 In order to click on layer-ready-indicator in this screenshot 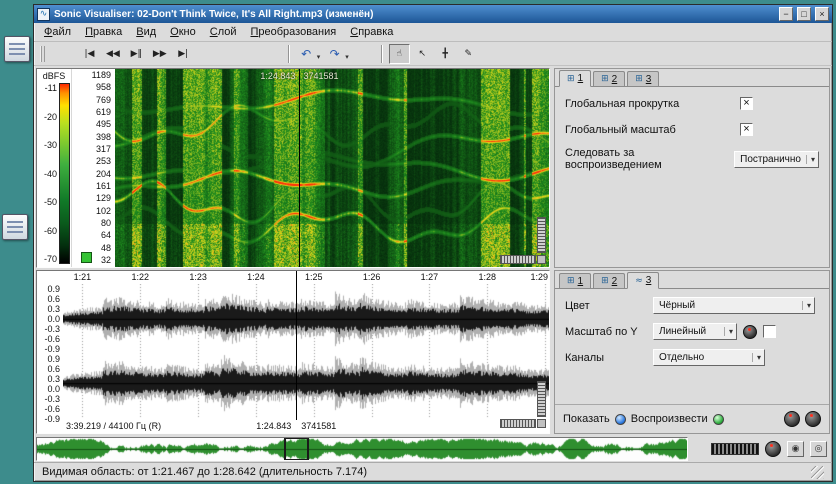, I will do `click(86, 257)`.